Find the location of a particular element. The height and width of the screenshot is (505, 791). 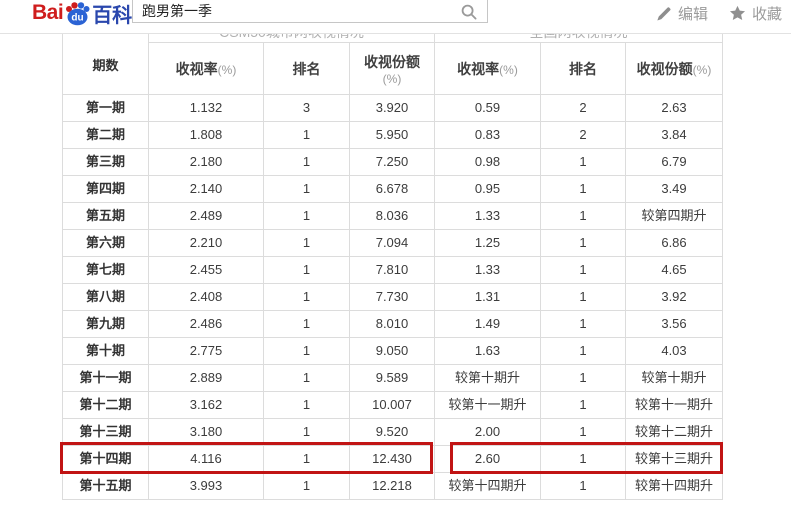

share-csm-cell: 9.520 is located at coordinates (392, 432).